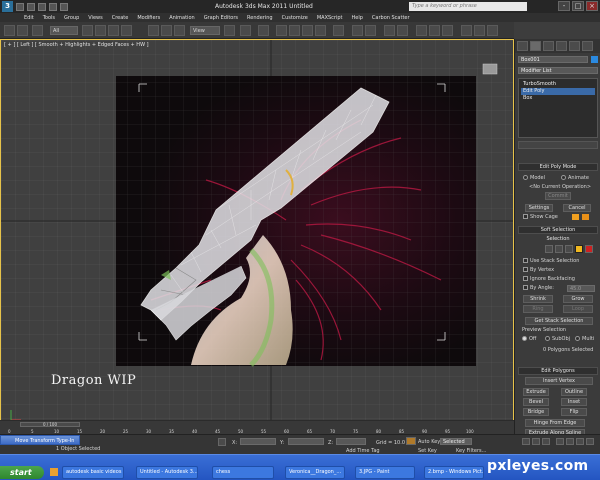  I want to click on object-color-swatch, so click(594, 59).